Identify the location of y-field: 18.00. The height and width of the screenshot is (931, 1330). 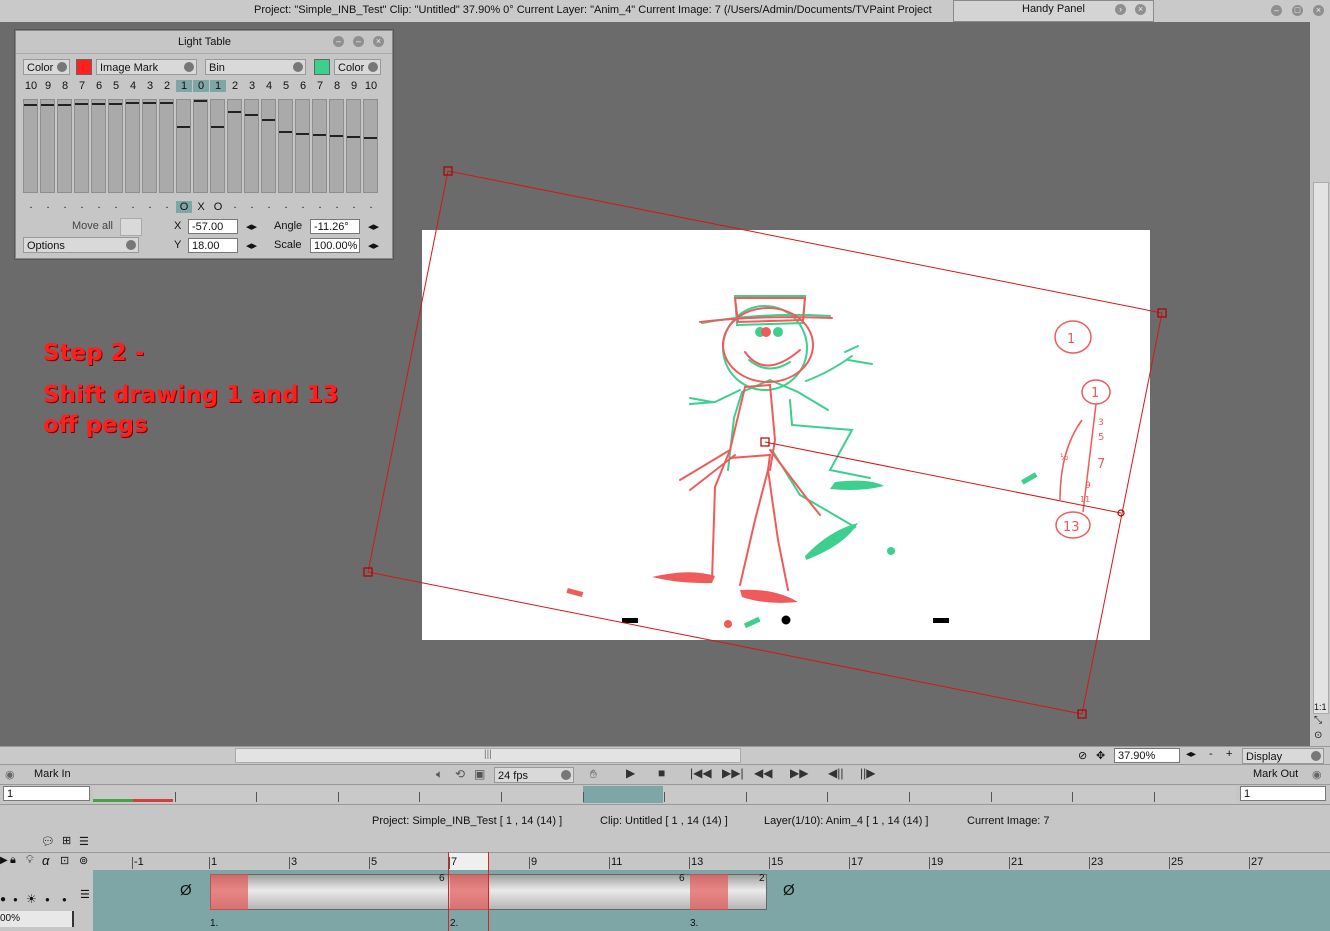
(213, 245).